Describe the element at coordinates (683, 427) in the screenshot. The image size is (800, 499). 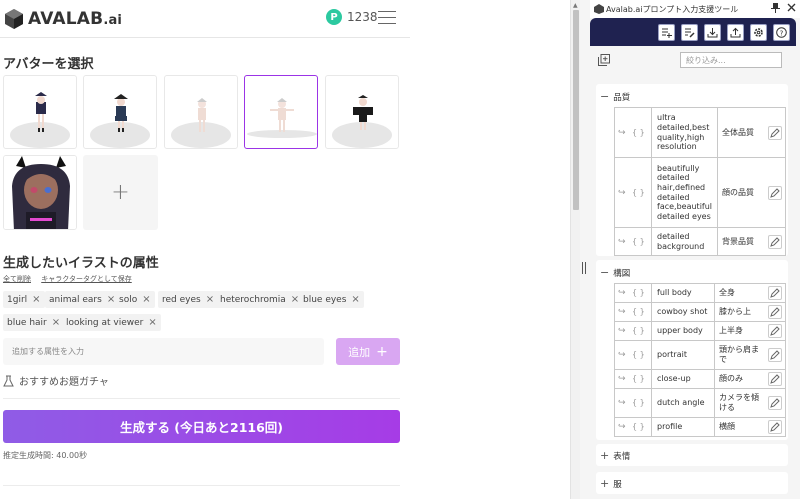
I see `tag-english: profile` at that location.